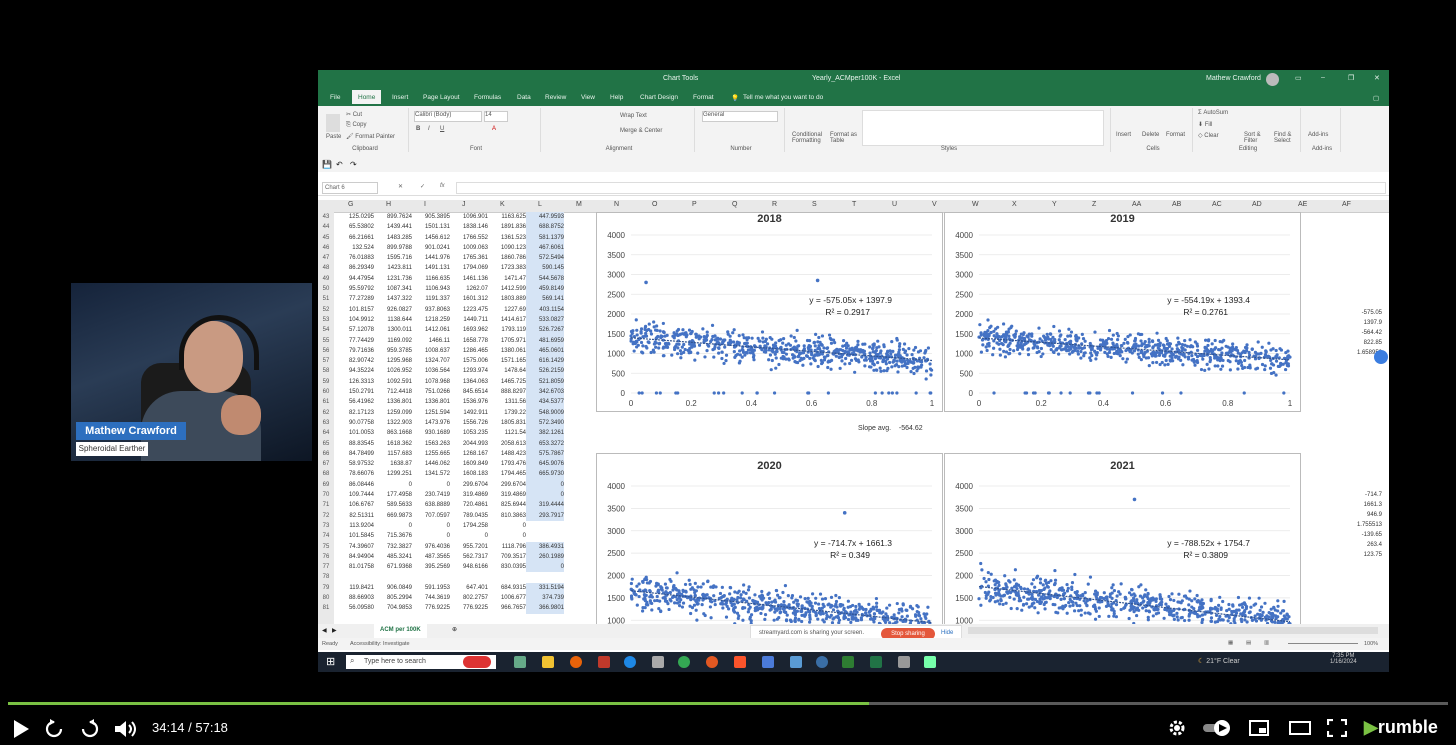  I want to click on cell: 575.7867, so click(545, 454).